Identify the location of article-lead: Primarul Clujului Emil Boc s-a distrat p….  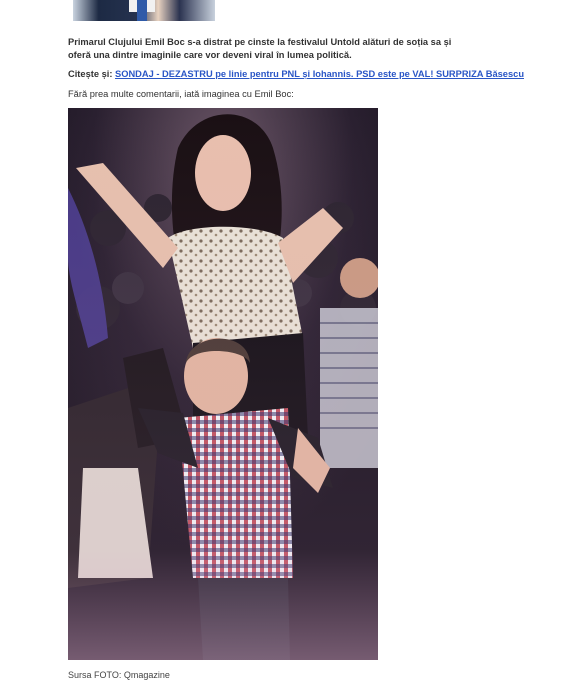
(260, 48).